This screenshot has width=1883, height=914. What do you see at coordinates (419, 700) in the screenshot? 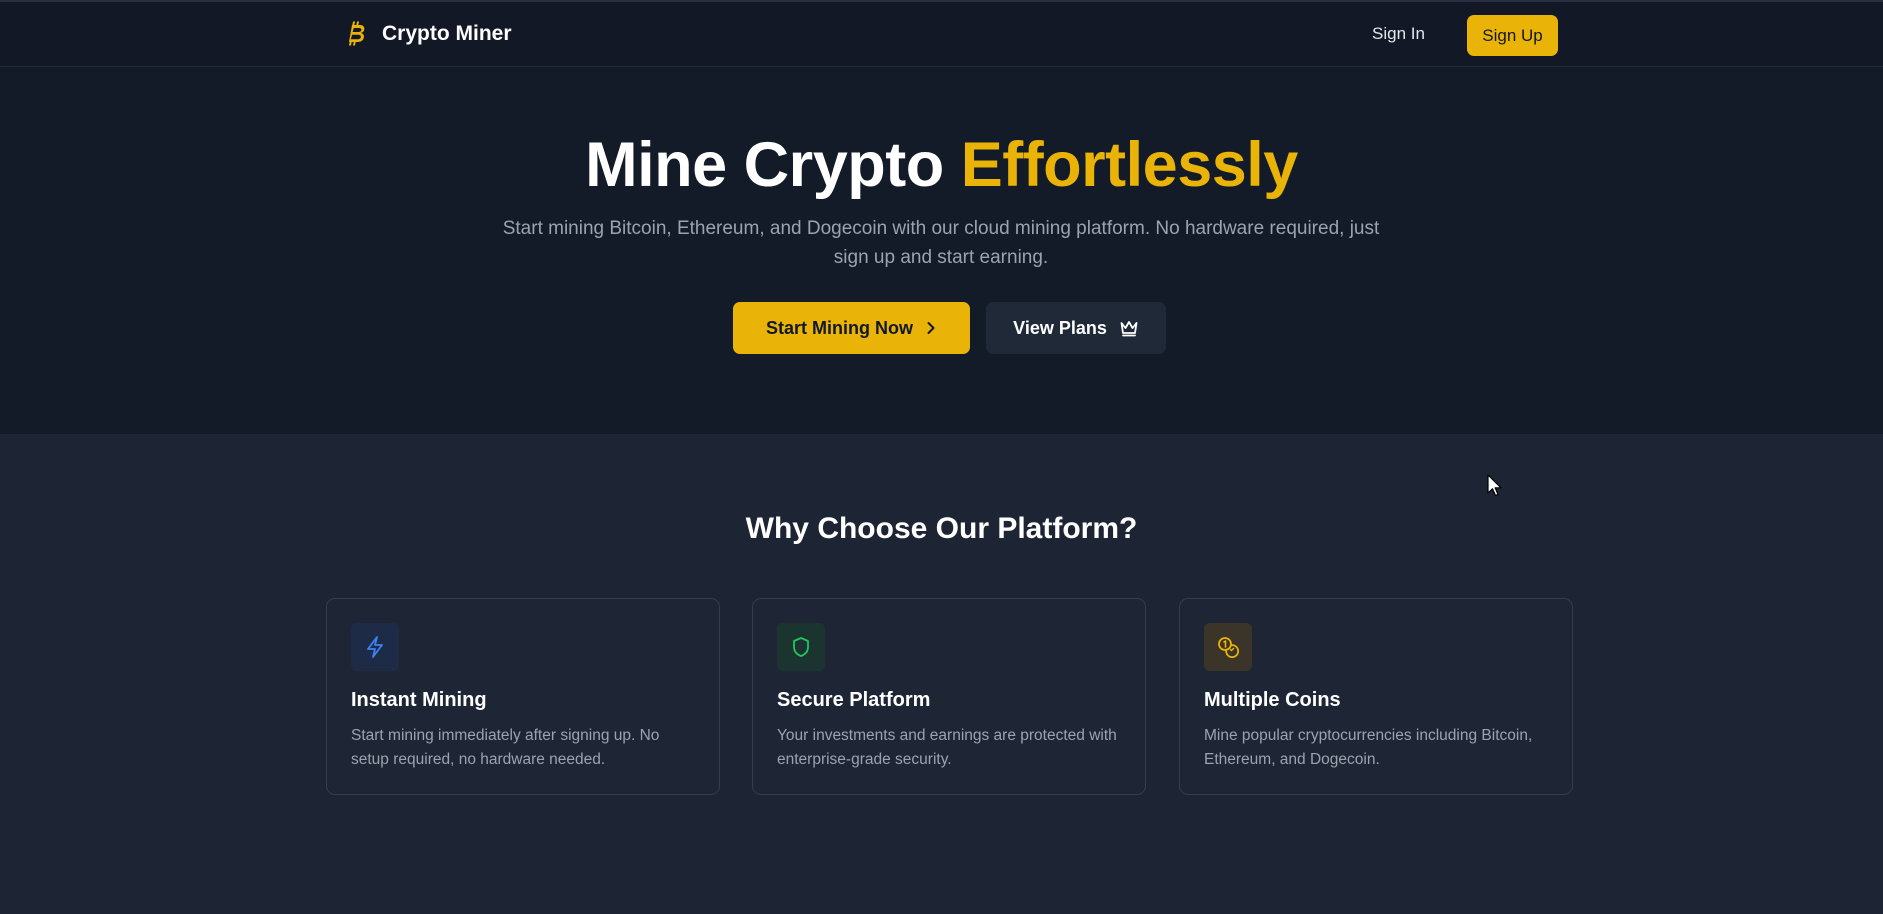
I see `feature-title: Instant Mining` at bounding box center [419, 700].